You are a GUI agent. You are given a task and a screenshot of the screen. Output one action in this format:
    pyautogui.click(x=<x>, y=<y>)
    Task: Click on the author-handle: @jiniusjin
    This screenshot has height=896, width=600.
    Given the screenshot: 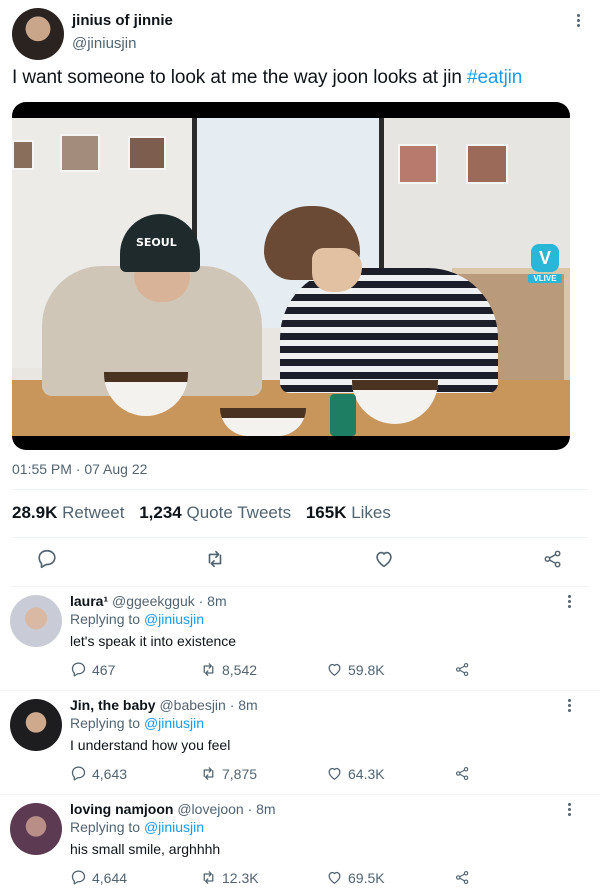 What is the action you would take?
    pyautogui.click(x=104, y=43)
    